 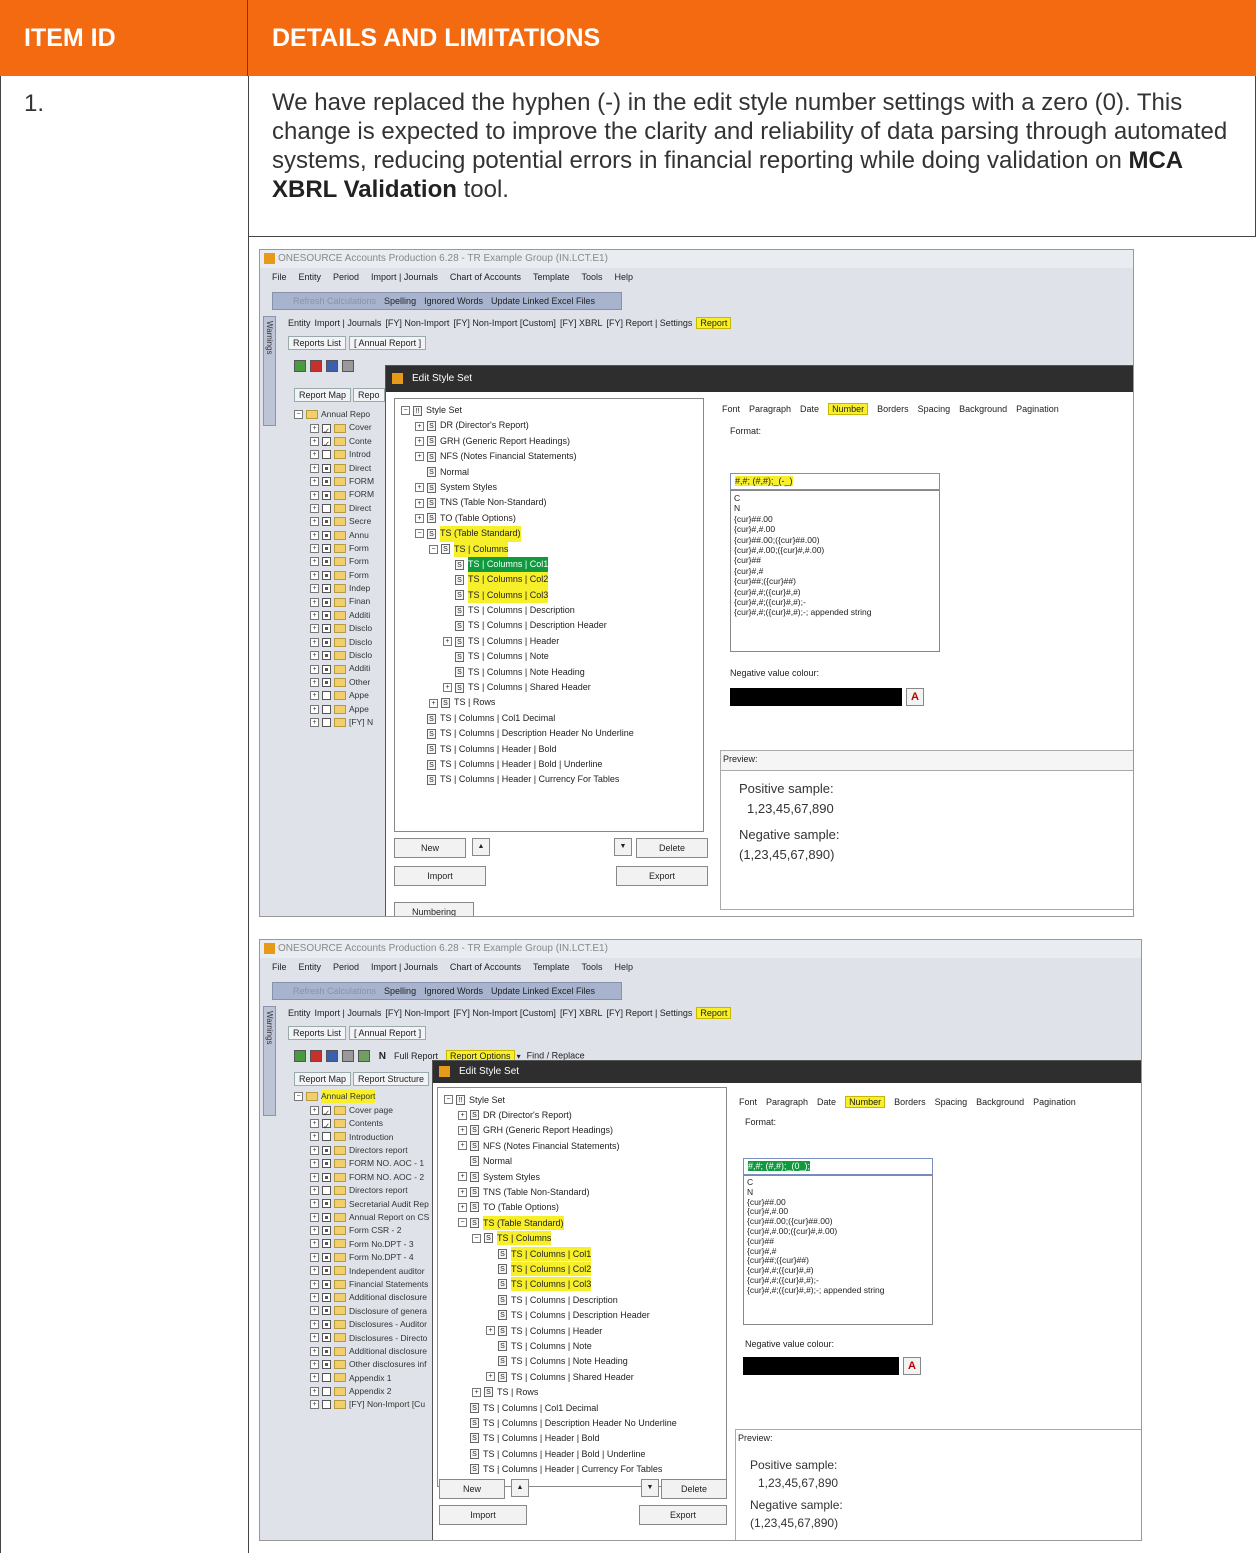 What do you see at coordinates (300, 366) in the screenshot?
I see `excel-icon` at bounding box center [300, 366].